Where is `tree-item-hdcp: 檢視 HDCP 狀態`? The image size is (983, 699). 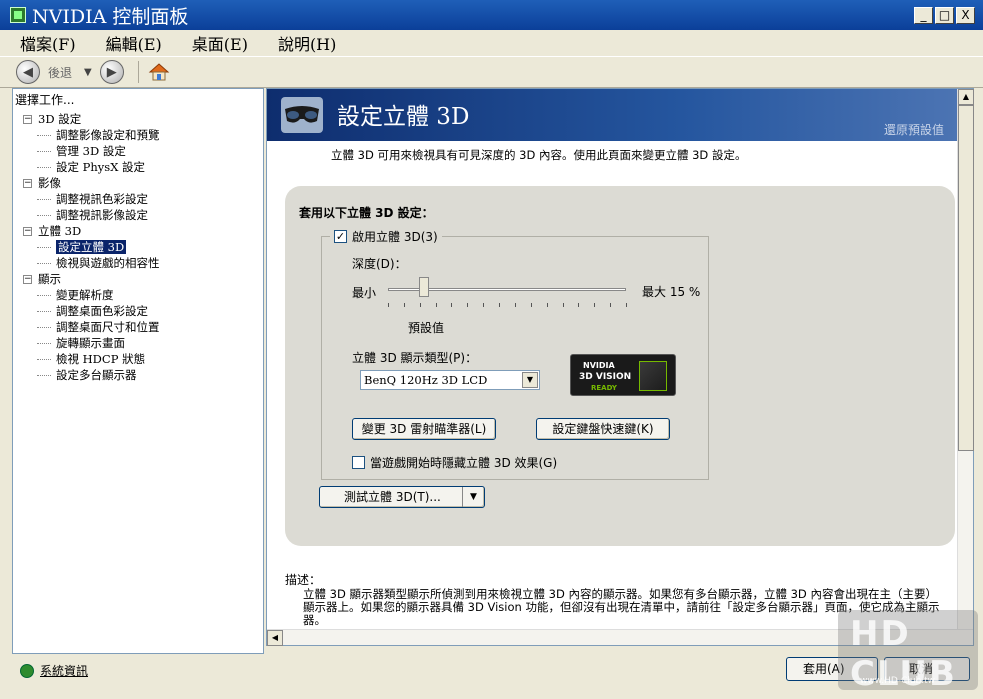 tree-item-hdcp: 檢視 HDCP 狀態 is located at coordinates (91, 359).